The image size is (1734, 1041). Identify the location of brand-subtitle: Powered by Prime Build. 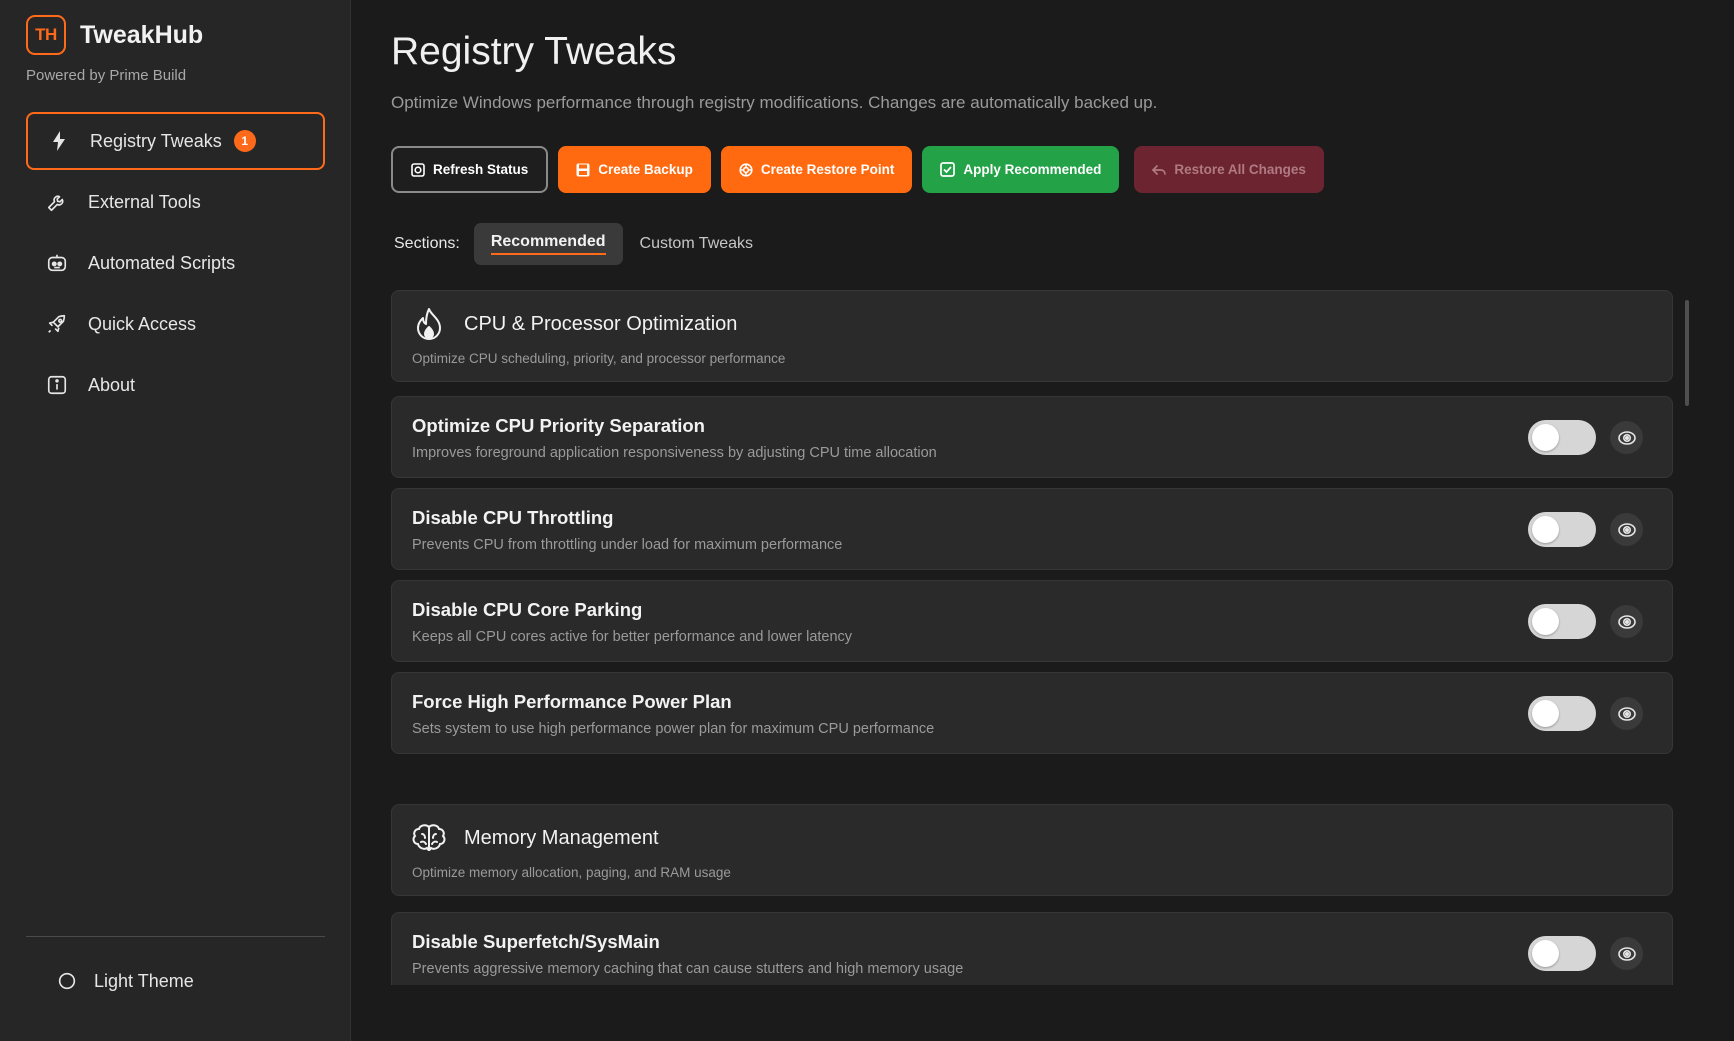
(106, 75).